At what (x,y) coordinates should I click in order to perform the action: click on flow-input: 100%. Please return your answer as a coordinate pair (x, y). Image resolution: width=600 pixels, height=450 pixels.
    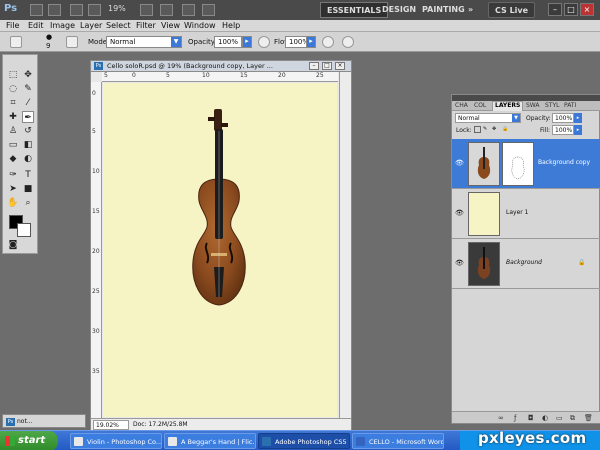
    Looking at the image, I should click on (297, 42).